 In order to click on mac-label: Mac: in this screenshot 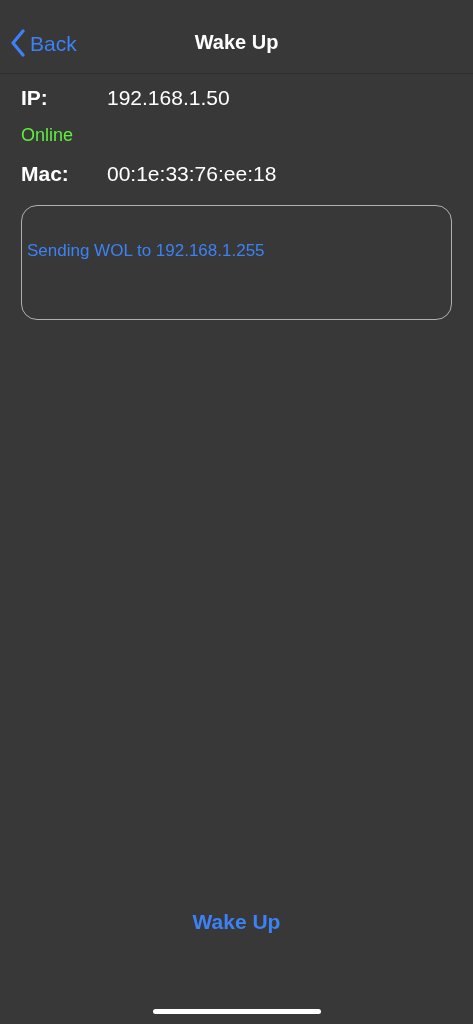, I will do `click(45, 174)`.